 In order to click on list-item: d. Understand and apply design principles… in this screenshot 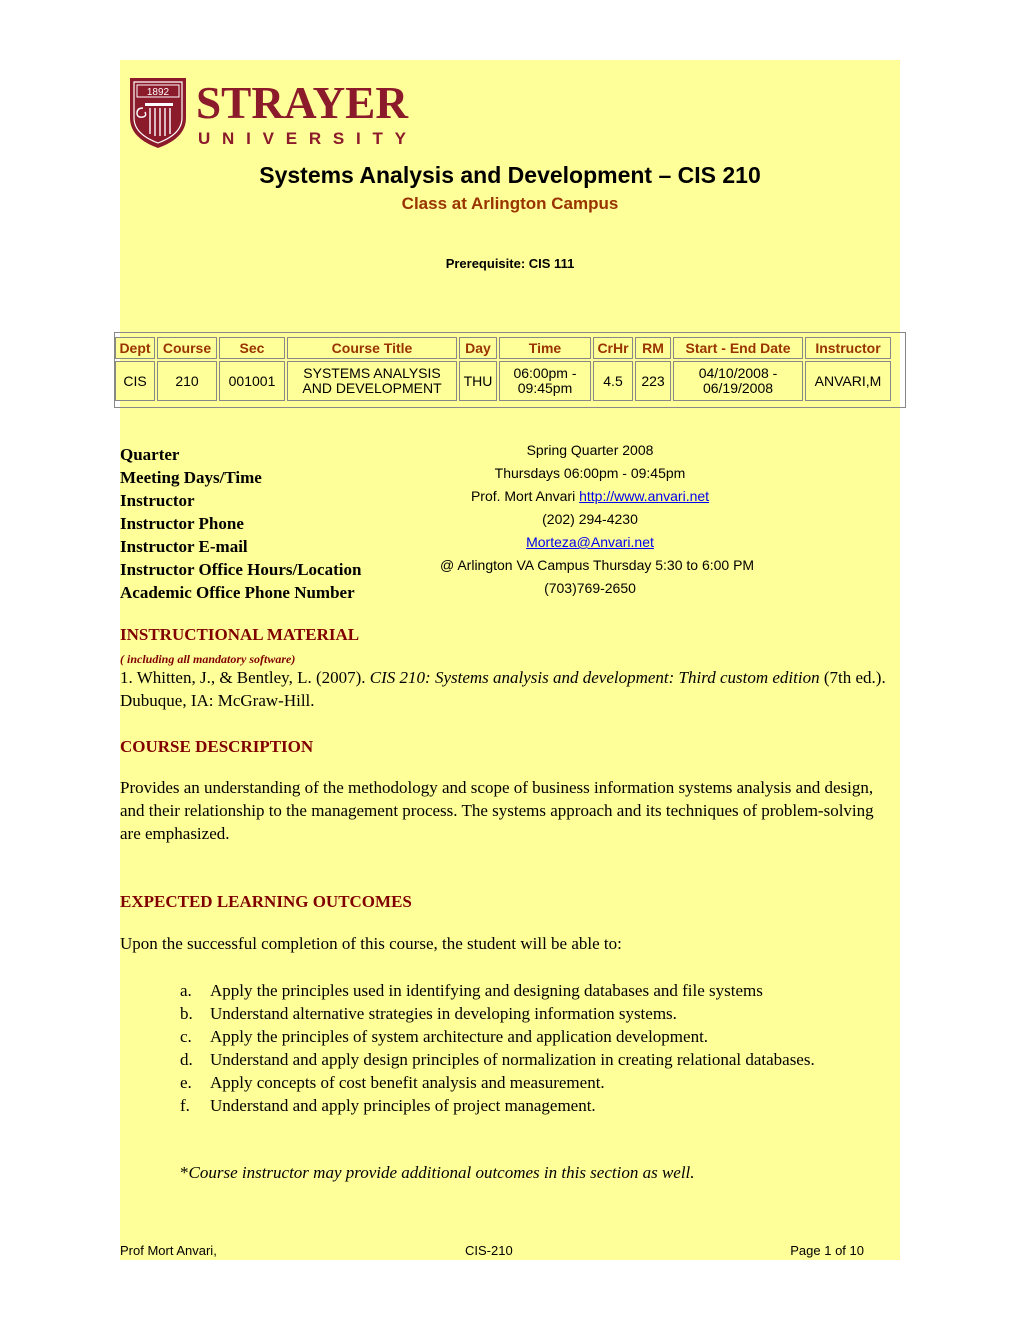, I will do `click(497, 1059)`.